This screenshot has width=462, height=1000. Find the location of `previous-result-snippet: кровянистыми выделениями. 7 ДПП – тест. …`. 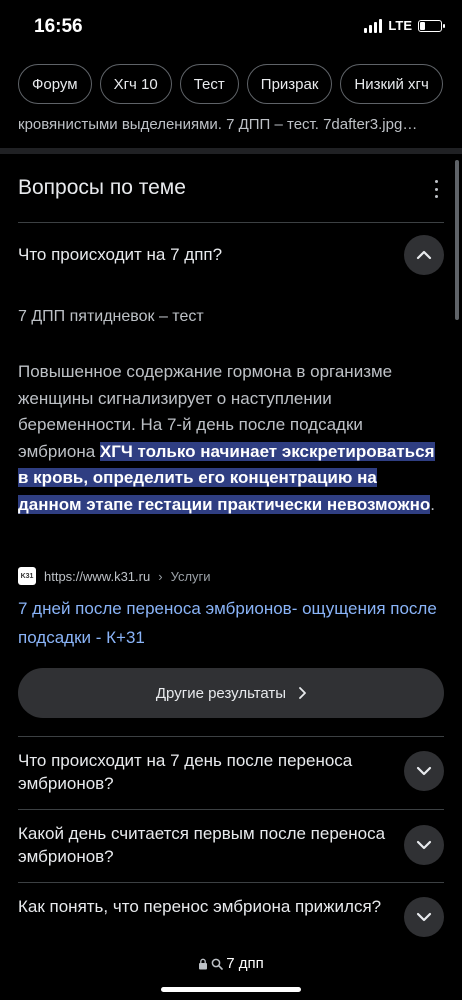

previous-result-snippet: кровянистыми выделениями. 7 ДПП – тест. … is located at coordinates (218, 124).